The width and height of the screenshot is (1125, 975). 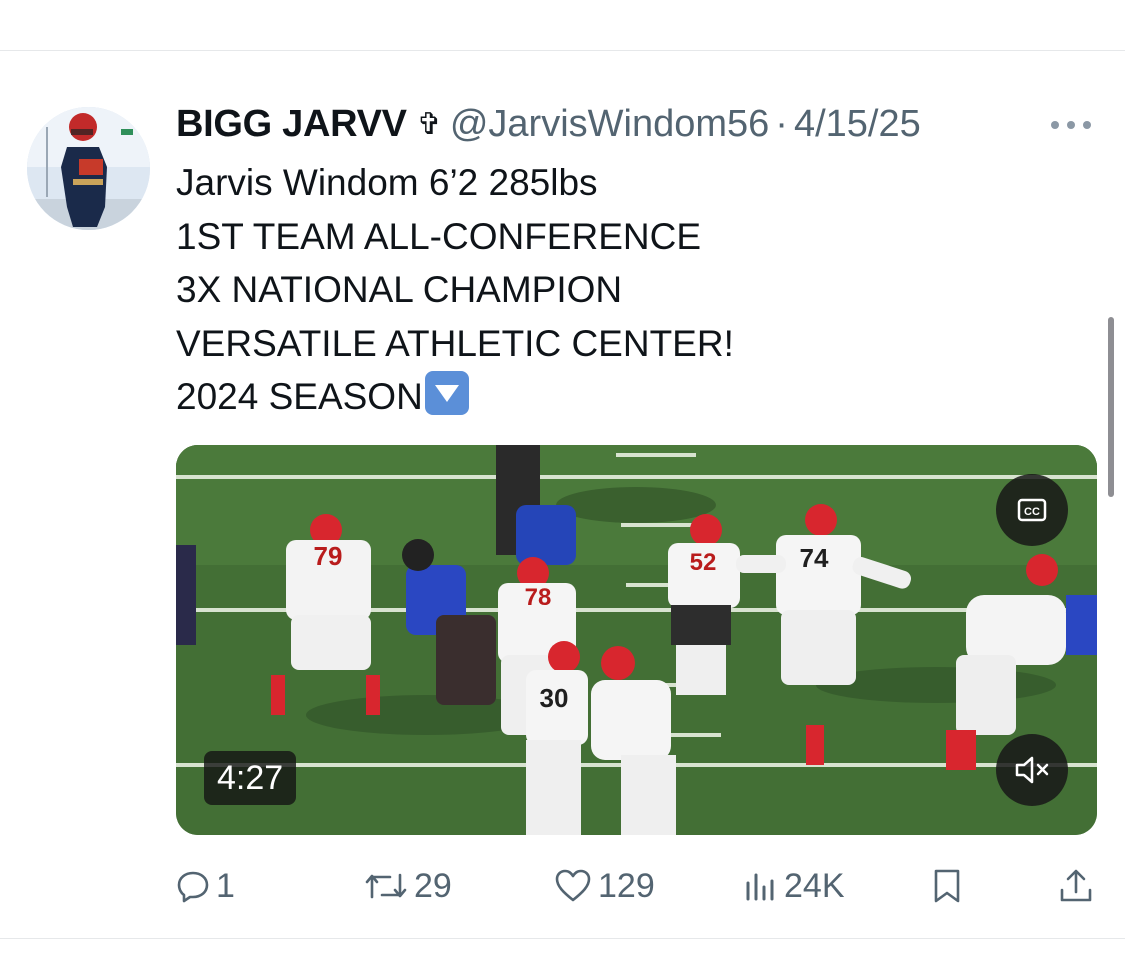 I want to click on post-date: 4/15/25, so click(x=857, y=124).